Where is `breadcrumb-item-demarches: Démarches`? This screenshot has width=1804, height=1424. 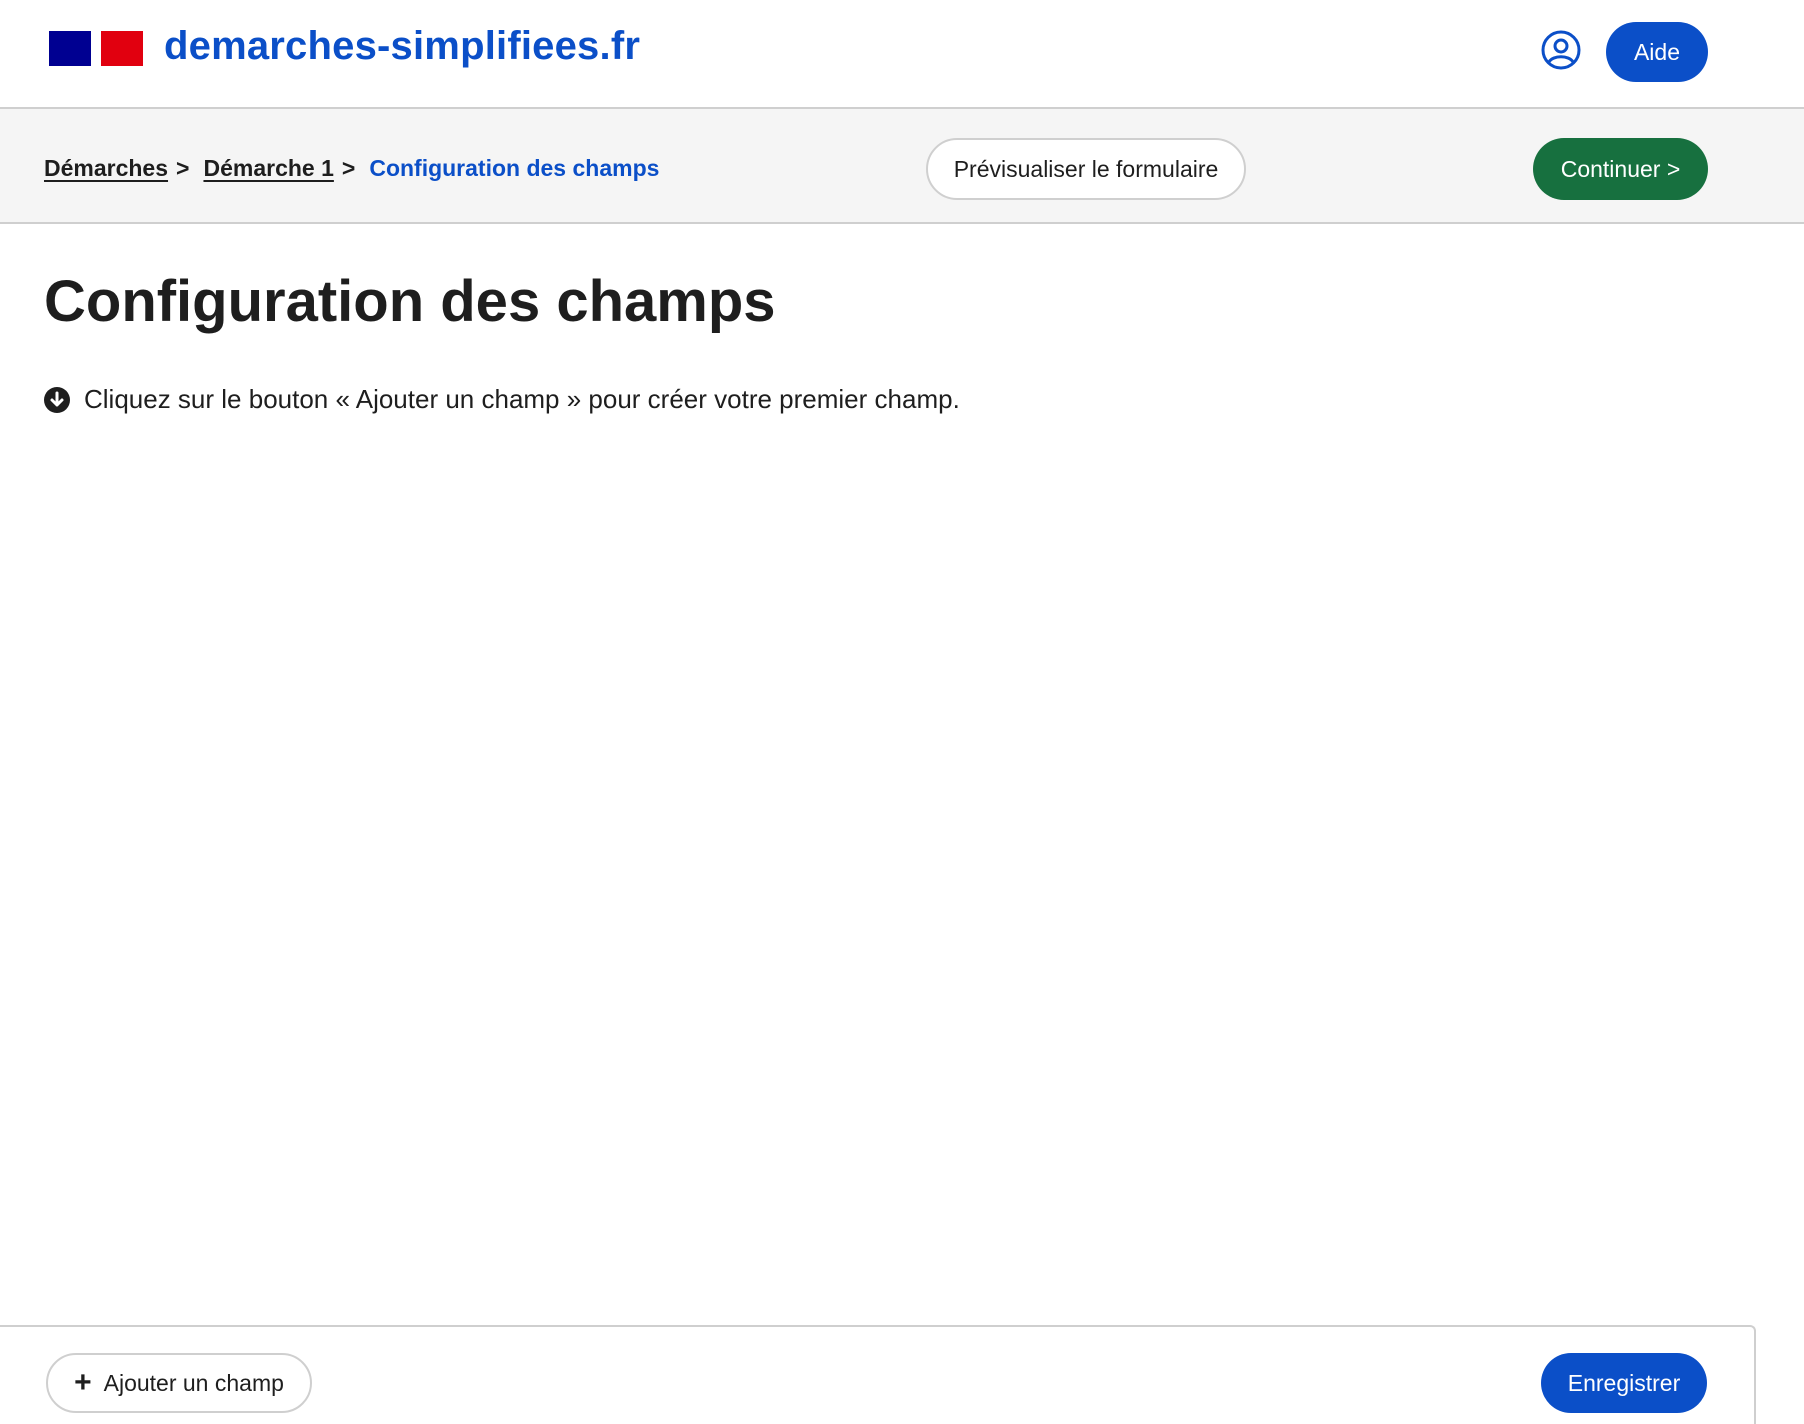 breadcrumb-item-demarches: Démarches is located at coordinates (106, 168).